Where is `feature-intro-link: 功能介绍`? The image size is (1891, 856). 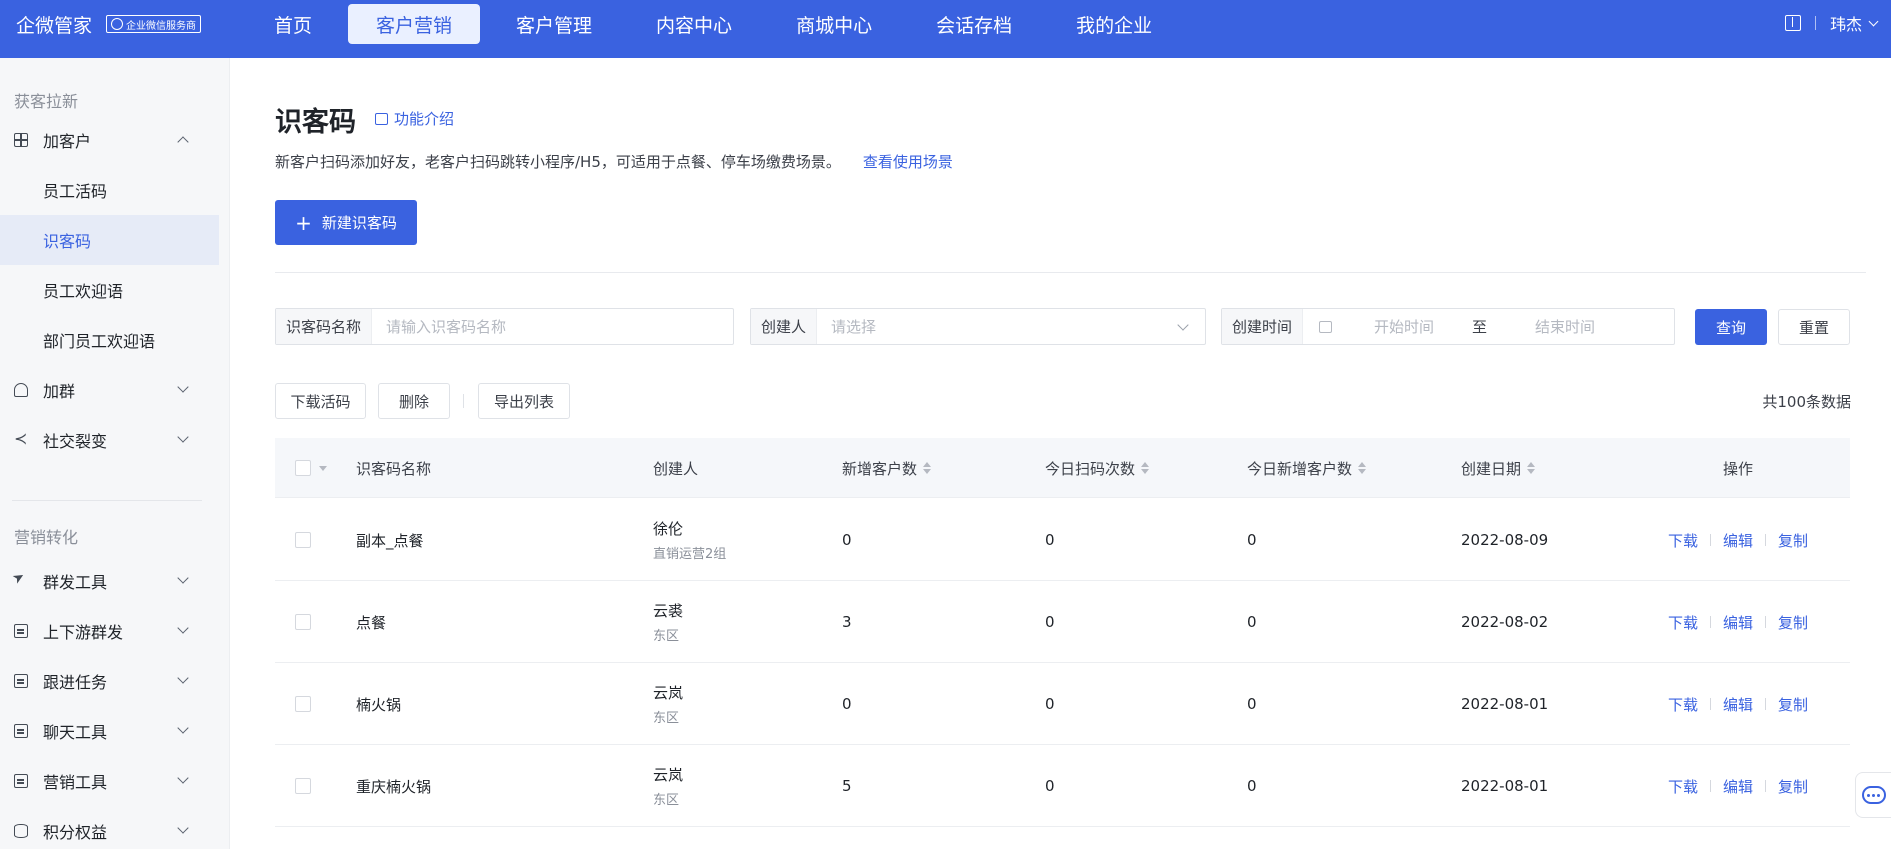
feature-intro-link: 功能介绍 is located at coordinates (414, 118).